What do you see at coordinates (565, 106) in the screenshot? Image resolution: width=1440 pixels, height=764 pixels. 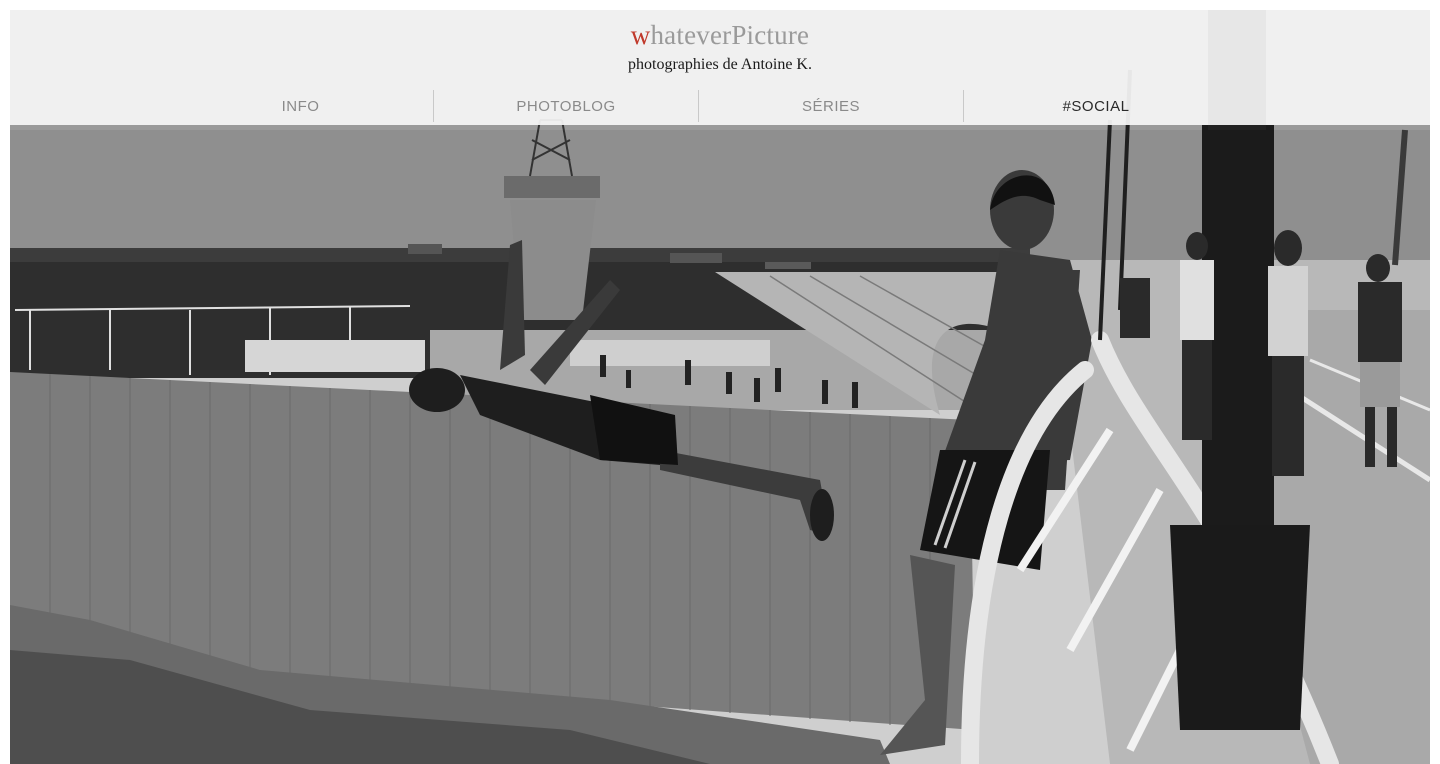 I see `nav-item-photoblog: PHOTOBLOG` at bounding box center [565, 106].